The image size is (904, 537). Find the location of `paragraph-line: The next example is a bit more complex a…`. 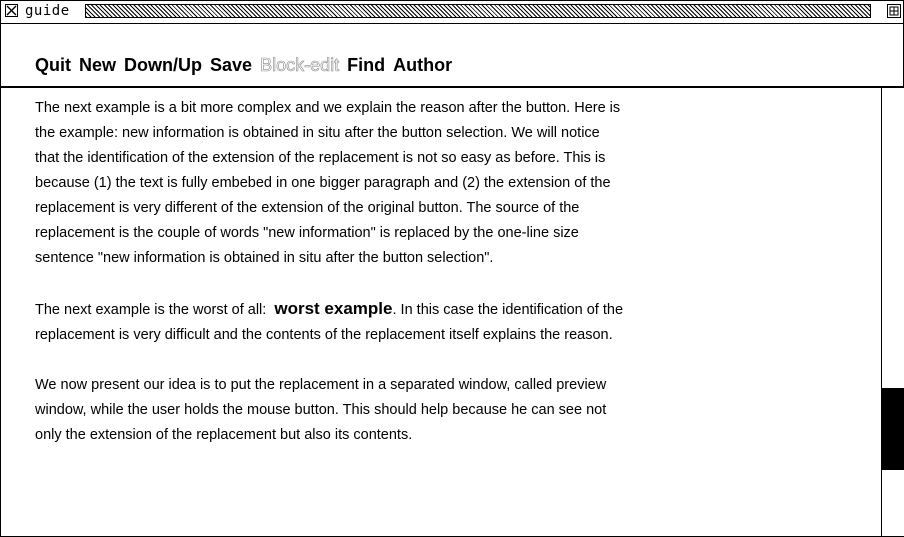

paragraph-line: The next example is a bit more complex a… is located at coordinates (328, 108).